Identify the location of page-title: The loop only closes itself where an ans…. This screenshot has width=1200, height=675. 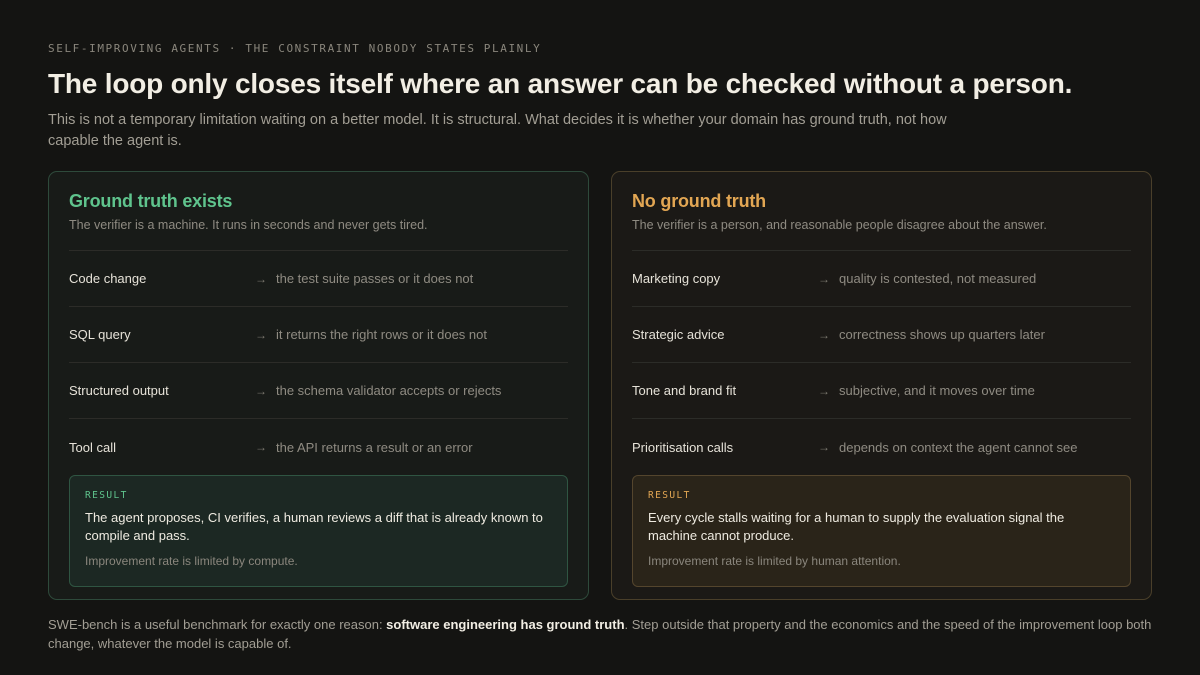
(560, 83).